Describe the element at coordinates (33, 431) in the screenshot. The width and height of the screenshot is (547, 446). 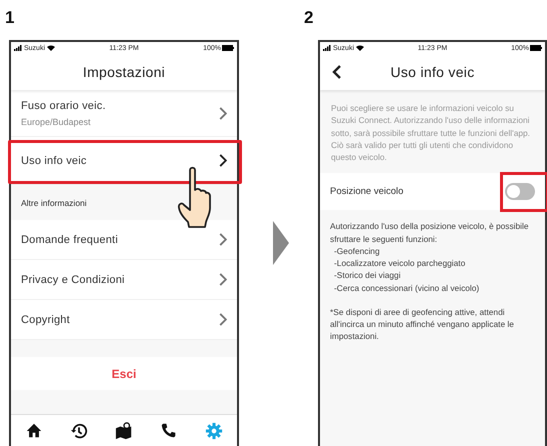
I see `home-icon` at that location.